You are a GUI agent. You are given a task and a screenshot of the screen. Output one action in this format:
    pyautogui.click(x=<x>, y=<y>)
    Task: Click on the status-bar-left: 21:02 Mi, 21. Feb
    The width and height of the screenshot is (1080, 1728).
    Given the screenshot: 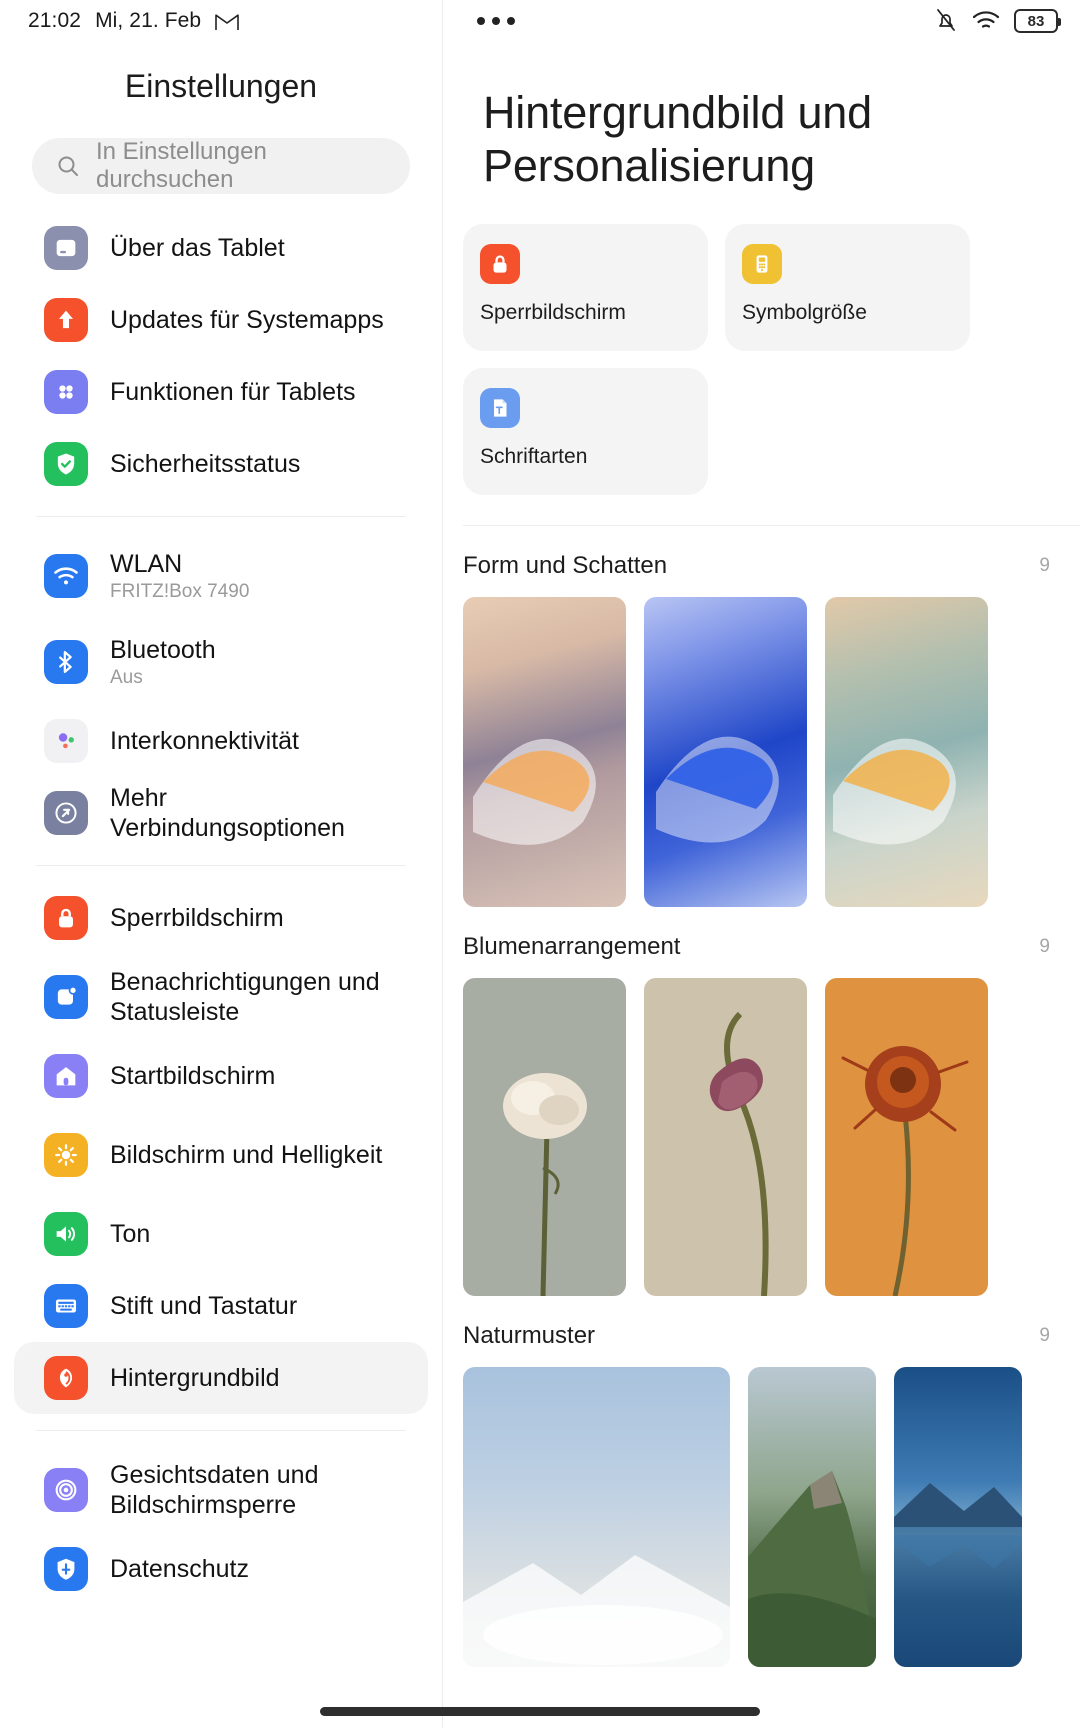 What is the action you would take?
    pyautogui.click(x=221, y=21)
    